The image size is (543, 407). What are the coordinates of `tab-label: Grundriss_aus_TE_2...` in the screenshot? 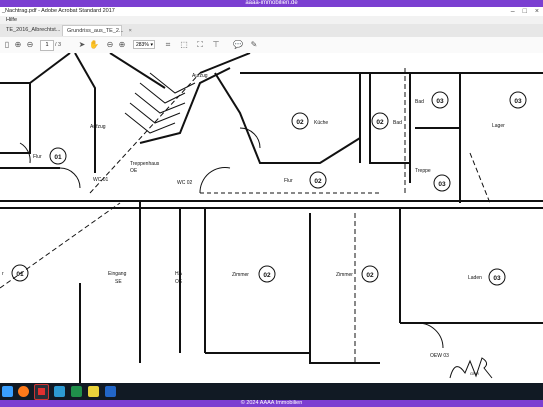 It's located at (95, 31).